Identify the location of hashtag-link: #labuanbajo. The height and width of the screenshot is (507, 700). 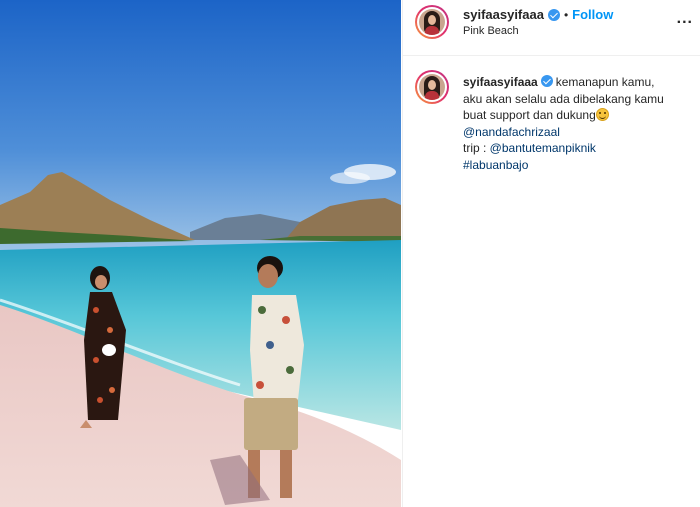
(579, 165).